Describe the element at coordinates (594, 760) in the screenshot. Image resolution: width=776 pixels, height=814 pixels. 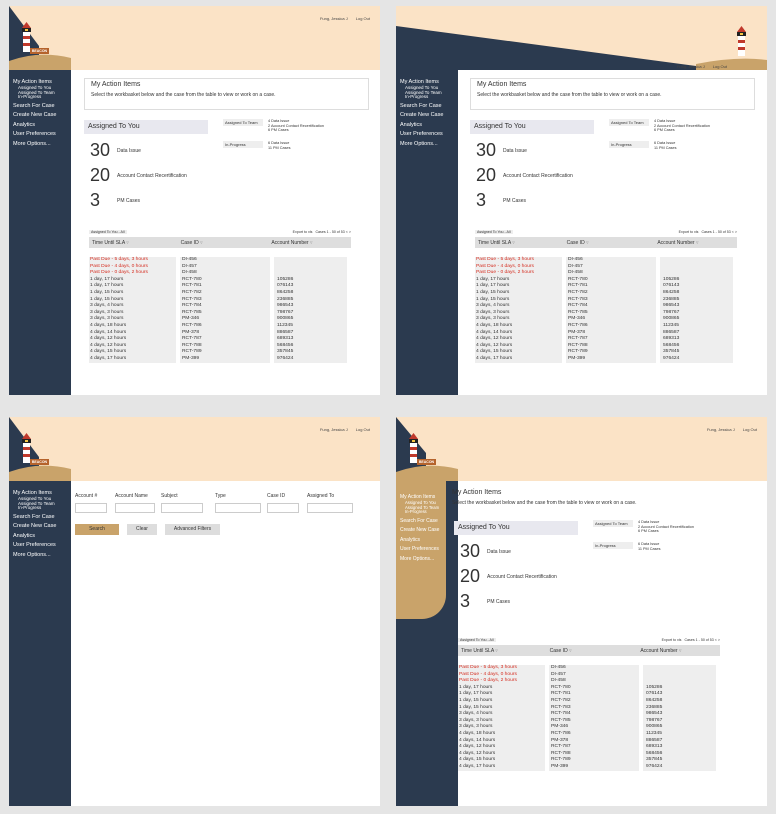
I see `case-id-cell: RCT-789` at that location.